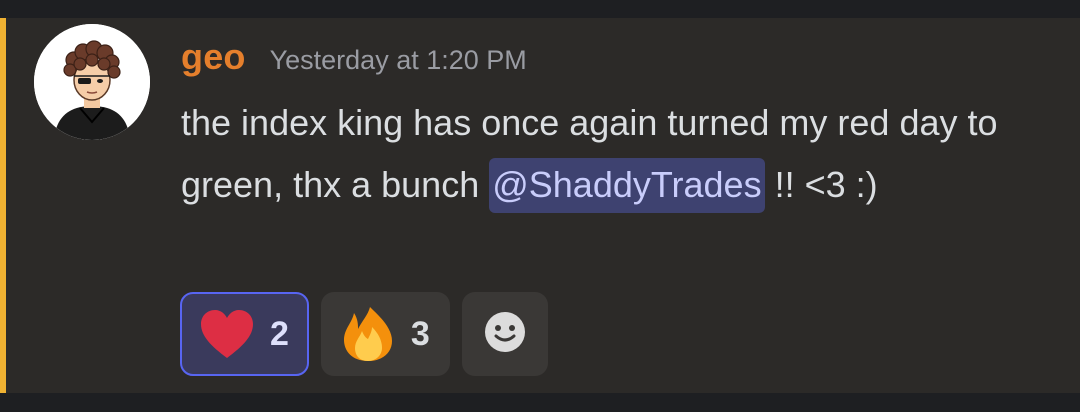  What do you see at coordinates (627, 185) in the screenshot?
I see `user-mention: @ShaddyTrades` at bounding box center [627, 185].